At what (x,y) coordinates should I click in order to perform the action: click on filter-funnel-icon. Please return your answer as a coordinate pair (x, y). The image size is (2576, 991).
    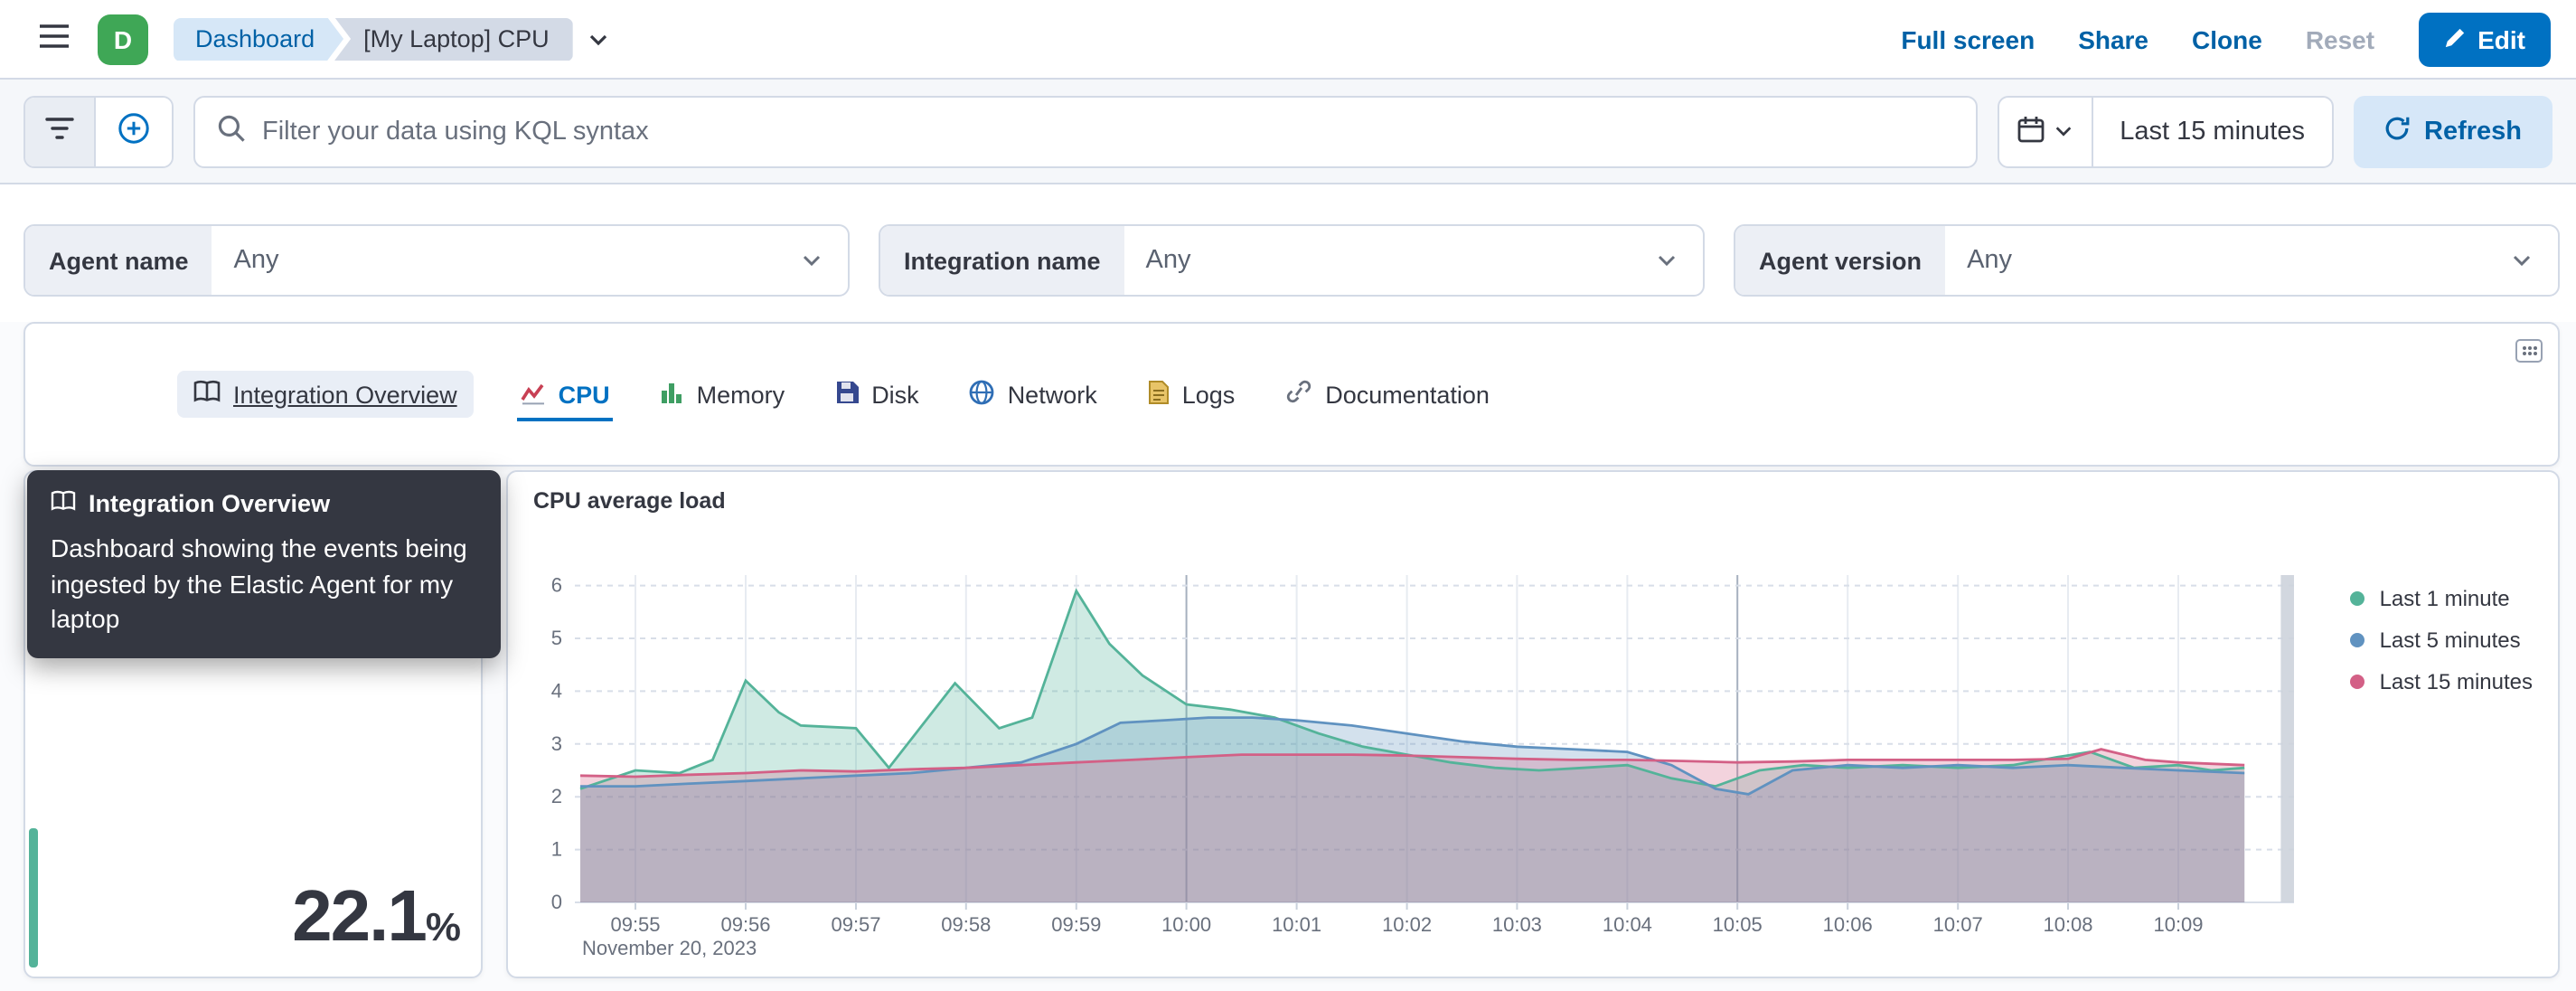
    Looking at the image, I should click on (60, 131).